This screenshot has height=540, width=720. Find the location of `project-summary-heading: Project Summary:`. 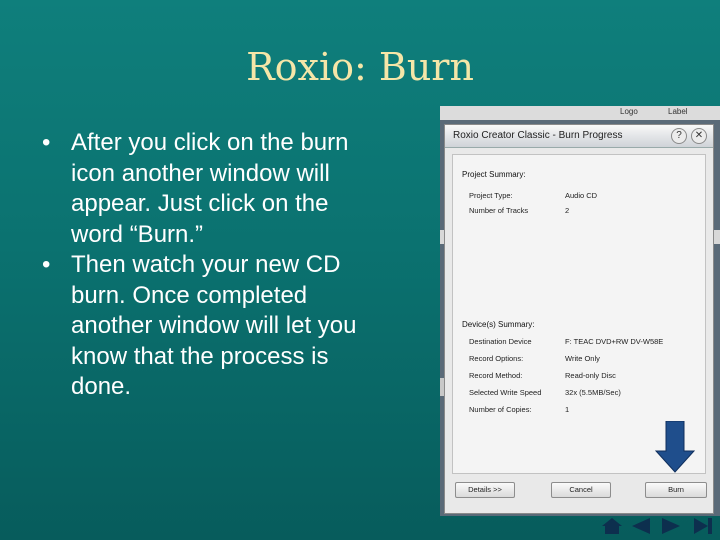

project-summary-heading: Project Summary: is located at coordinates (494, 174).